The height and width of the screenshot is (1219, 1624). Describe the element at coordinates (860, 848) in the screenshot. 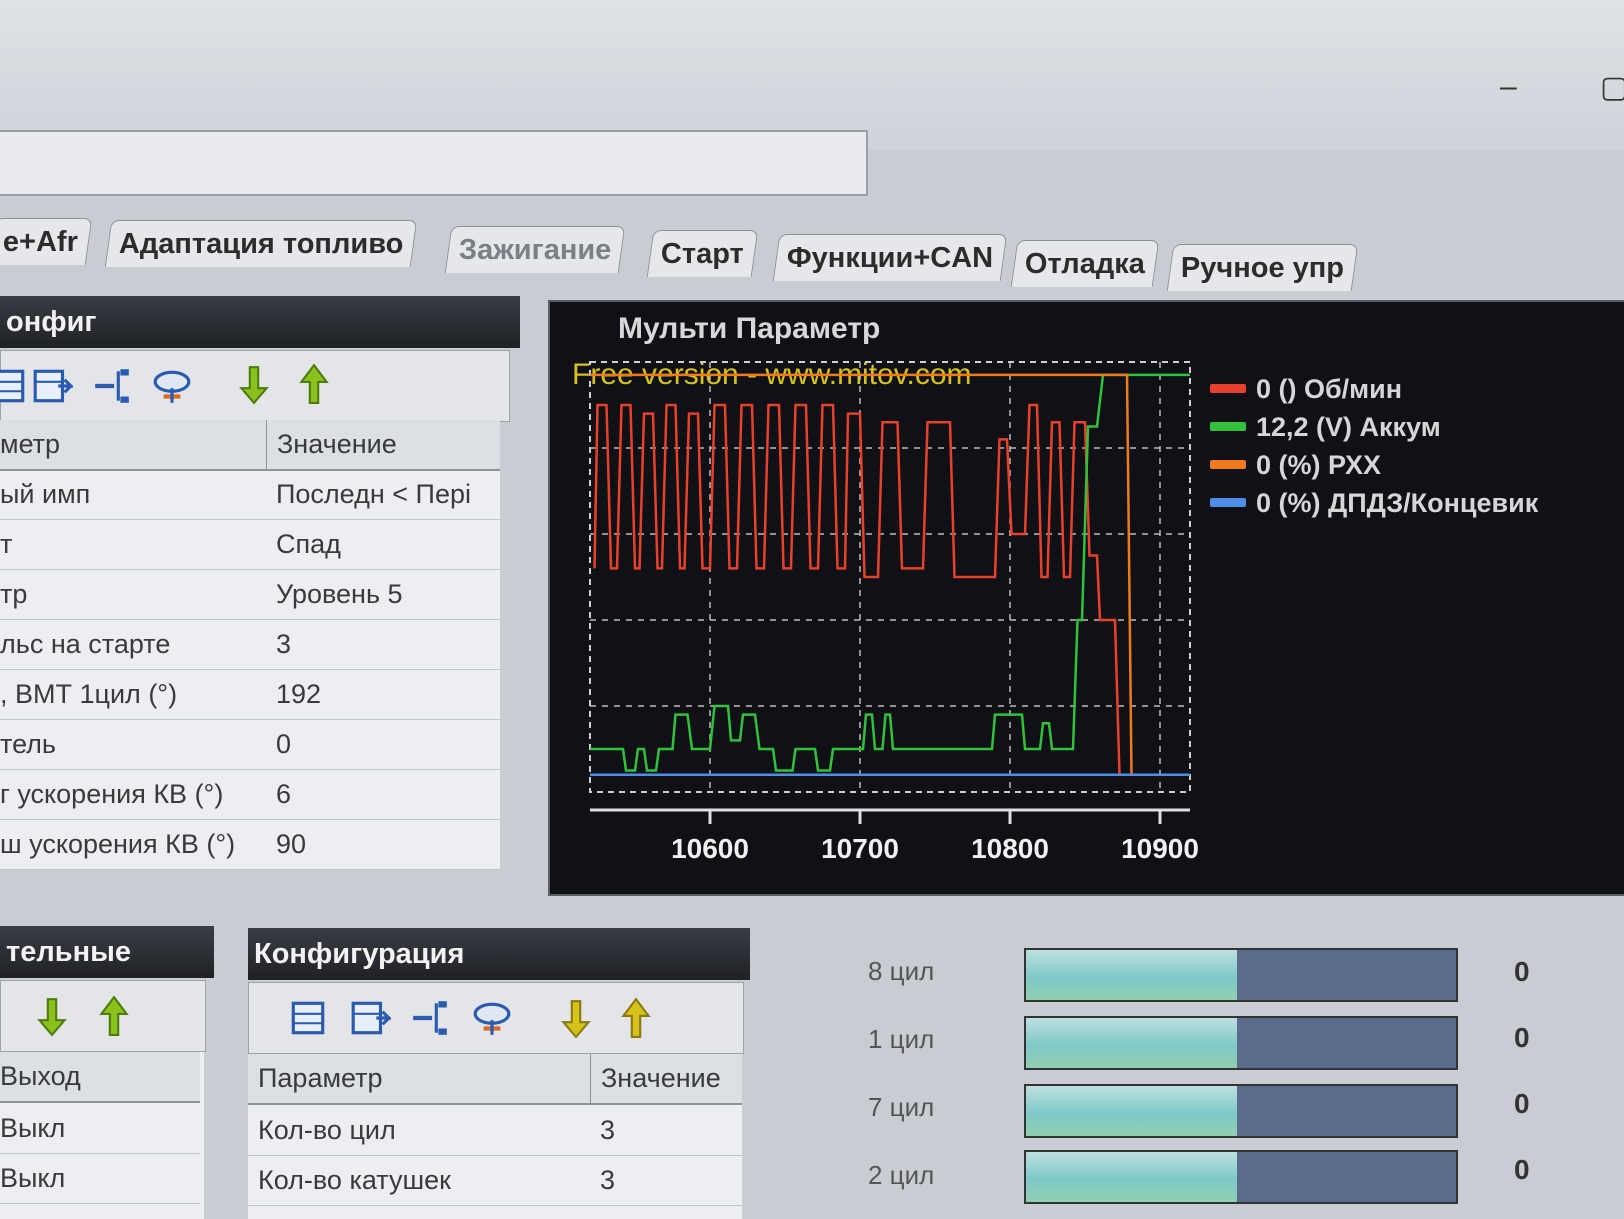

I see `x-tick-label: 10700` at that location.